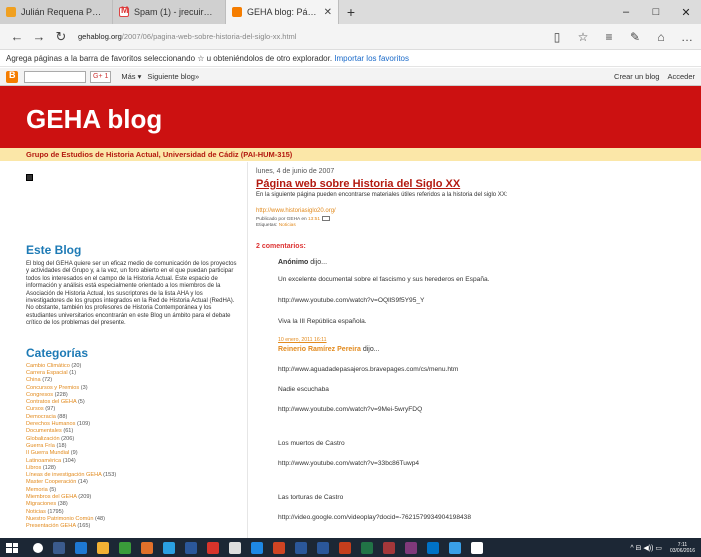  What do you see at coordinates (131, 504) in the screenshot?
I see `category-item: Migraciones (38)` at bounding box center [131, 504].